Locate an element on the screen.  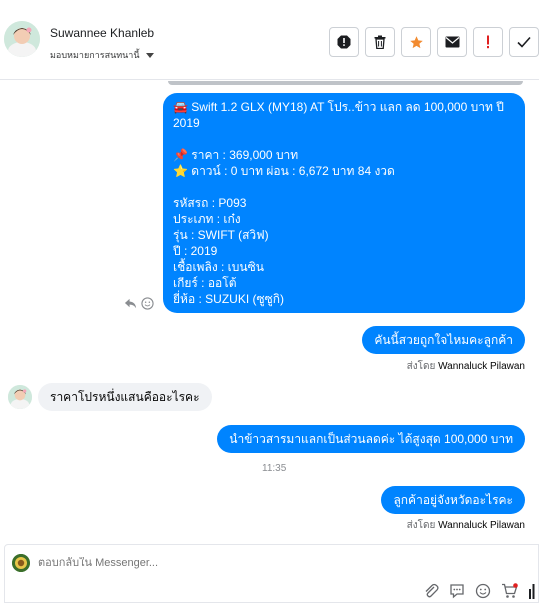
listing-line: รุ่น : SWIFT (สวิฟ) is located at coordinates (221, 235).